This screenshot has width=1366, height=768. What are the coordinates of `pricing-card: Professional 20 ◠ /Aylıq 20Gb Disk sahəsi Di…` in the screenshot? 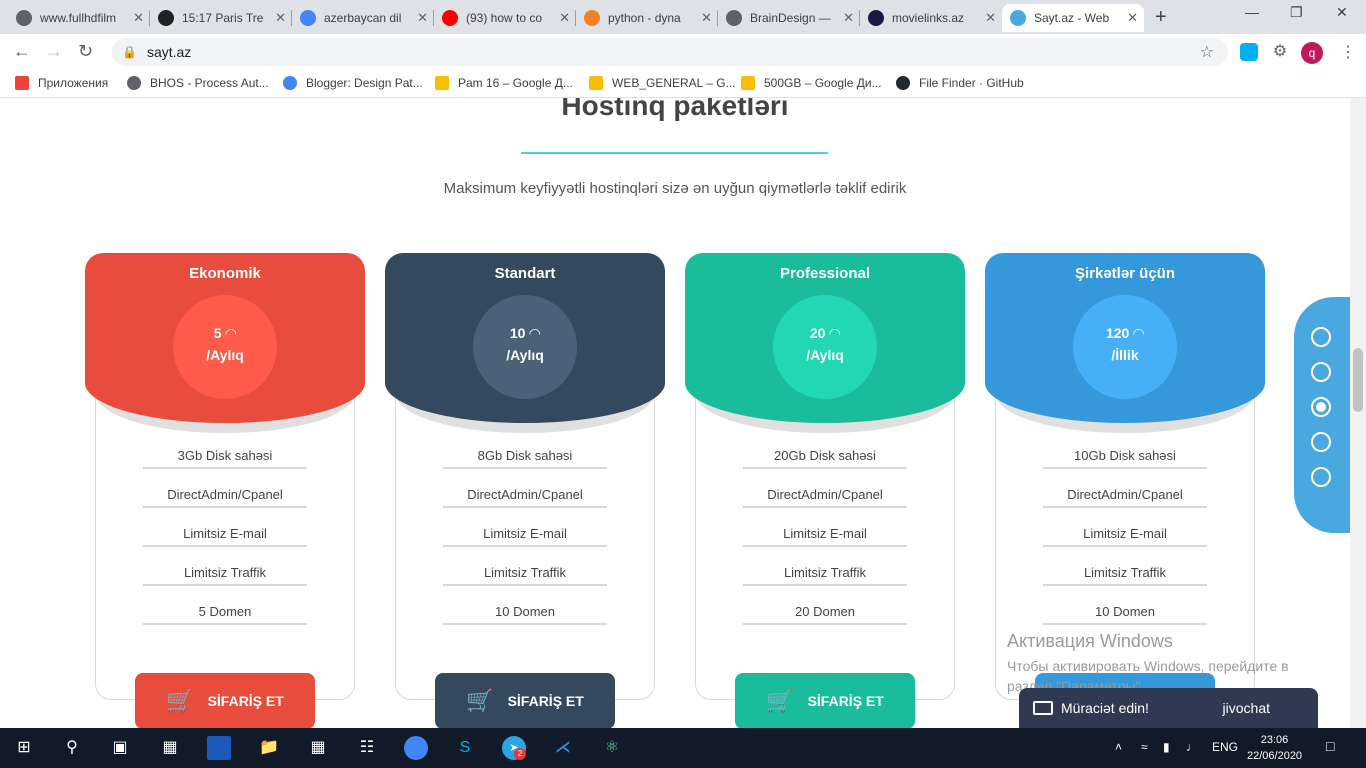 It's located at (825, 490).